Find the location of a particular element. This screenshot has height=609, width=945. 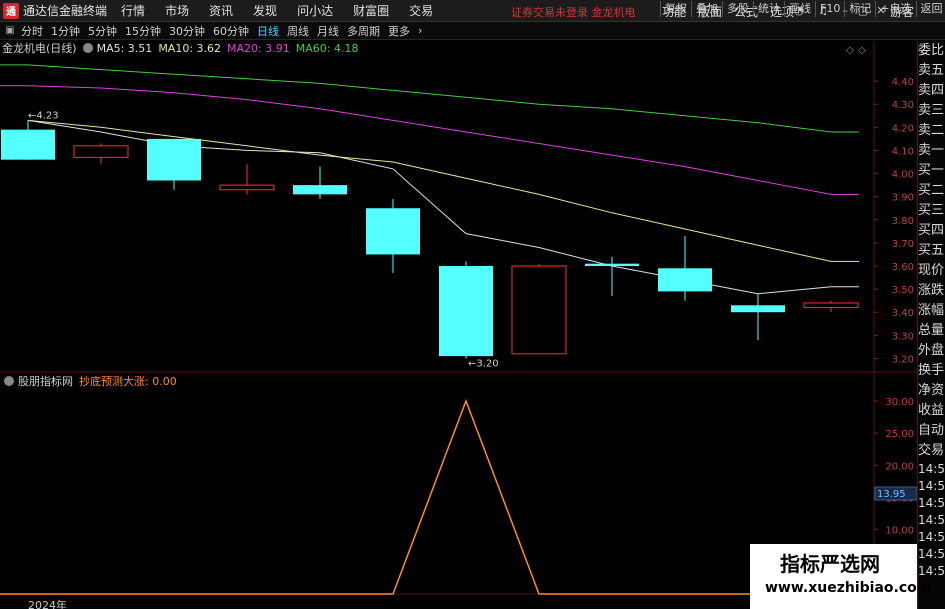

current-value-badge-text: 13.95 is located at coordinates (891, 494).